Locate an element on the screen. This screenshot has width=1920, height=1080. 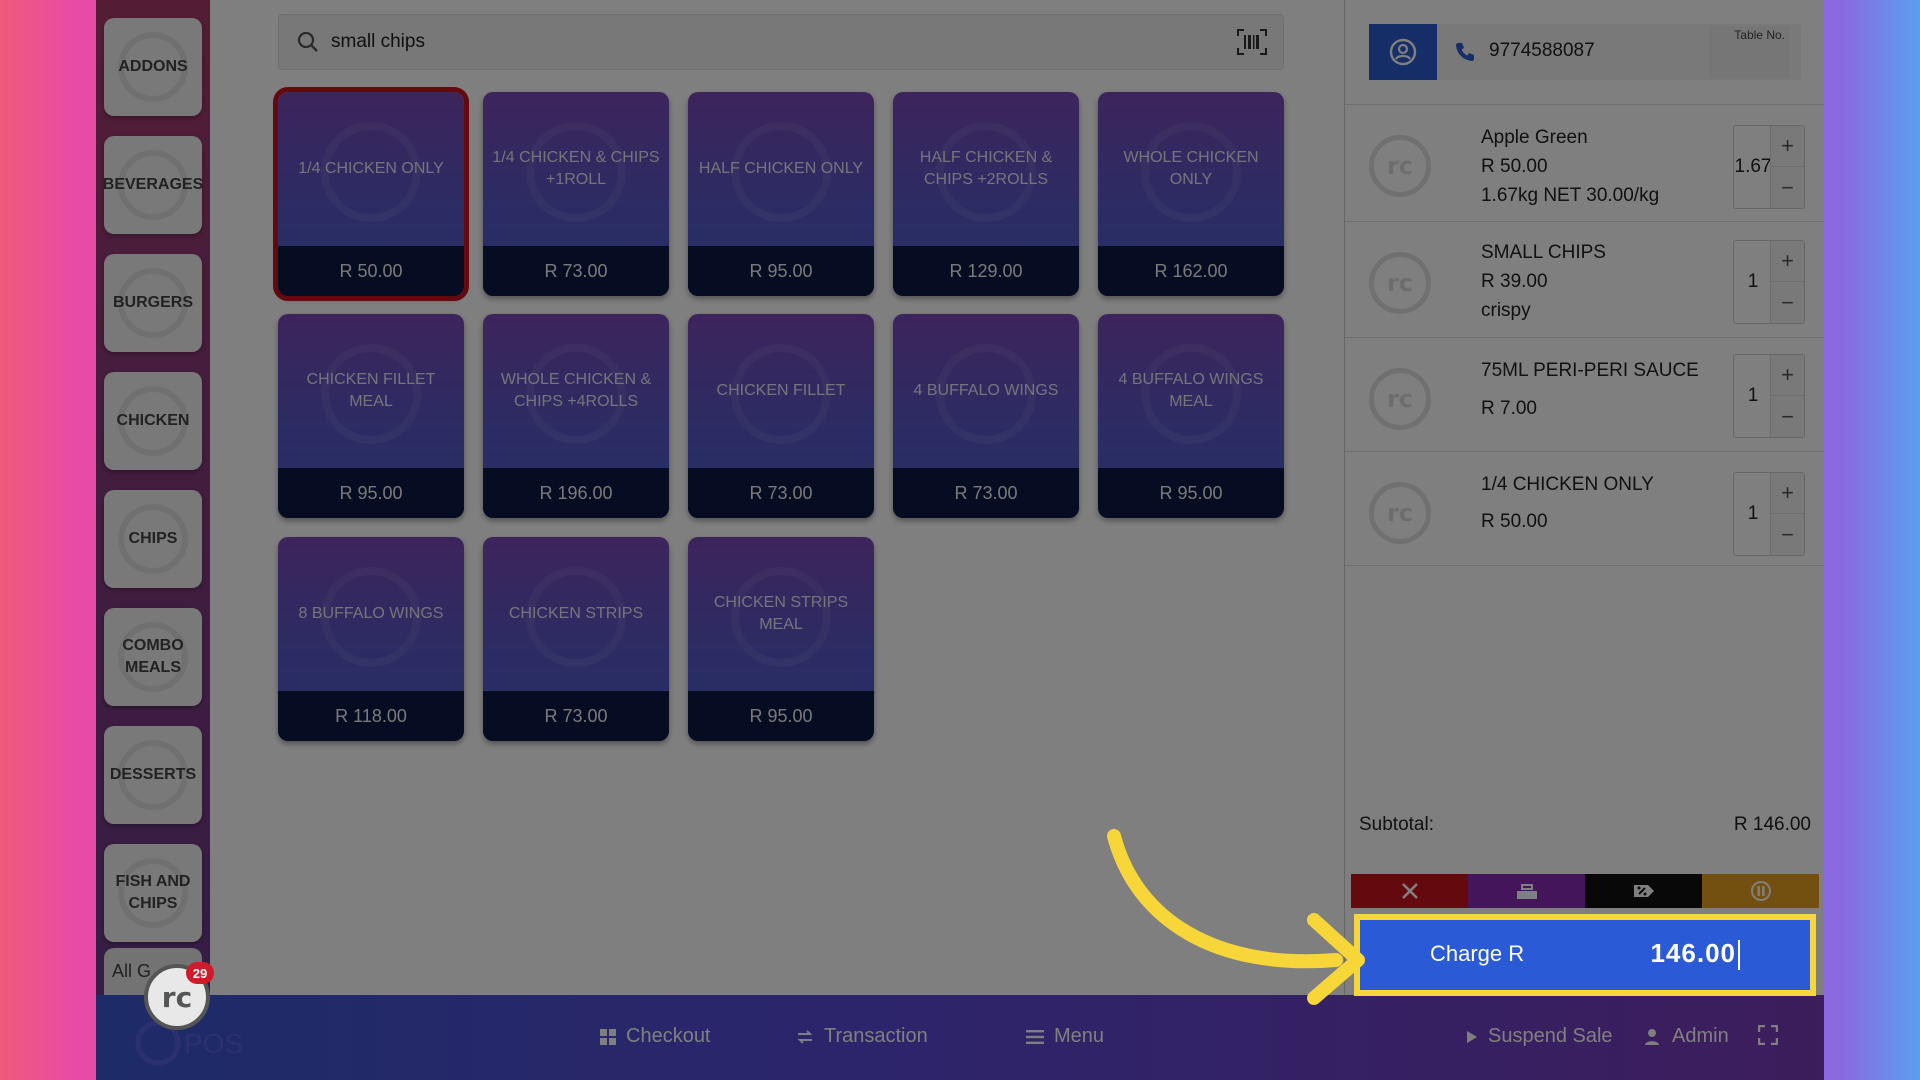
product-tile: CHICKEN FILLET R 73.00 is located at coordinates (781, 416).